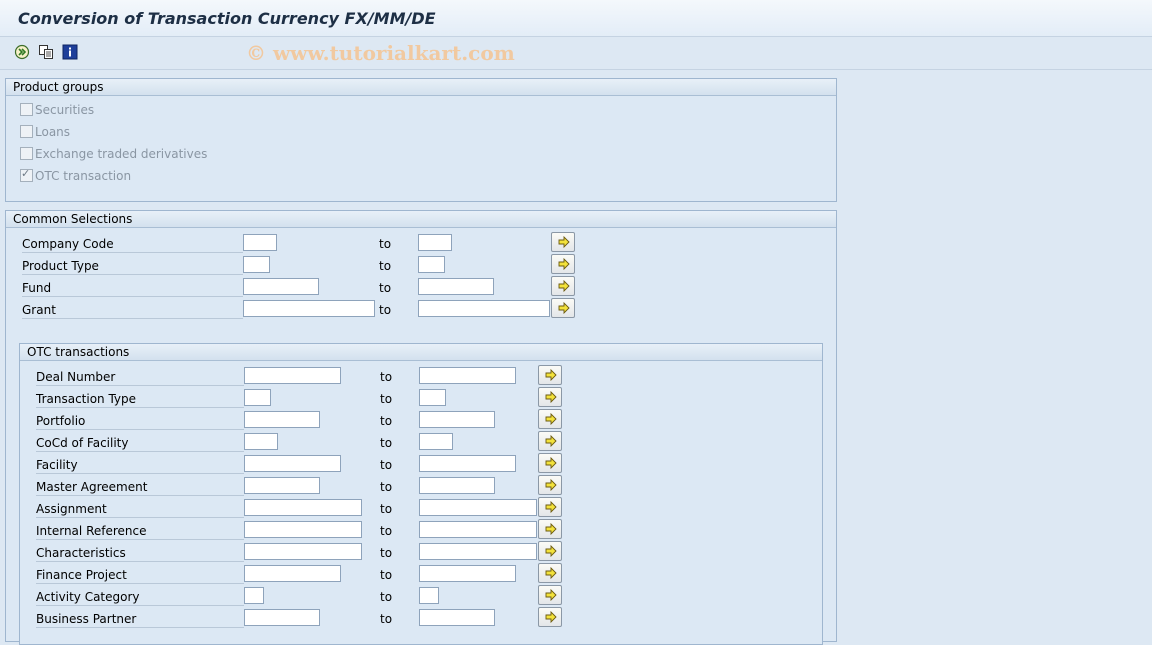 This screenshot has height=645, width=1152. Describe the element at coordinates (57, 110) in the screenshot. I see `checkbox-securities: Securities` at that location.